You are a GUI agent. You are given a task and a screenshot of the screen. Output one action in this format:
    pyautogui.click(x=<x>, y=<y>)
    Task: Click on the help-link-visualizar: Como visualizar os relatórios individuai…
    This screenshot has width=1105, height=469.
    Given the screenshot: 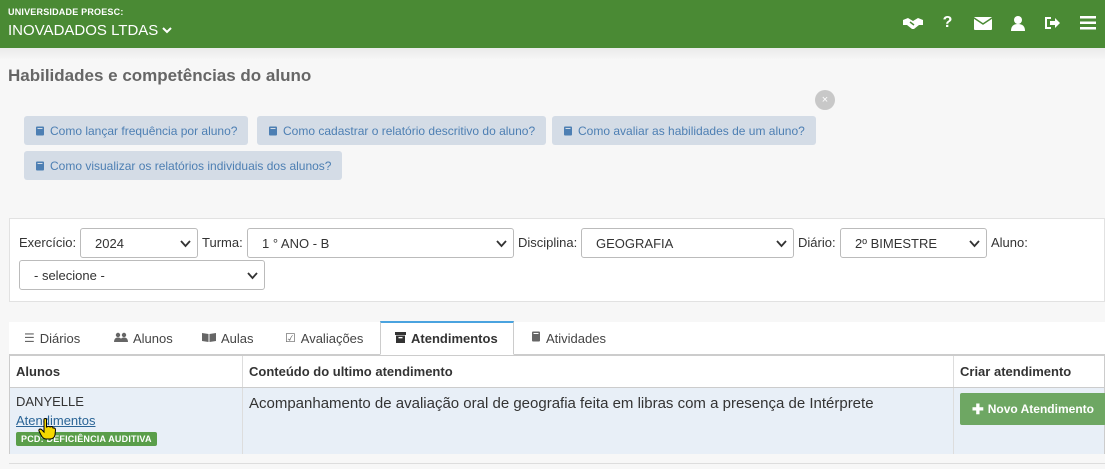 What is the action you would take?
    pyautogui.click(x=183, y=165)
    